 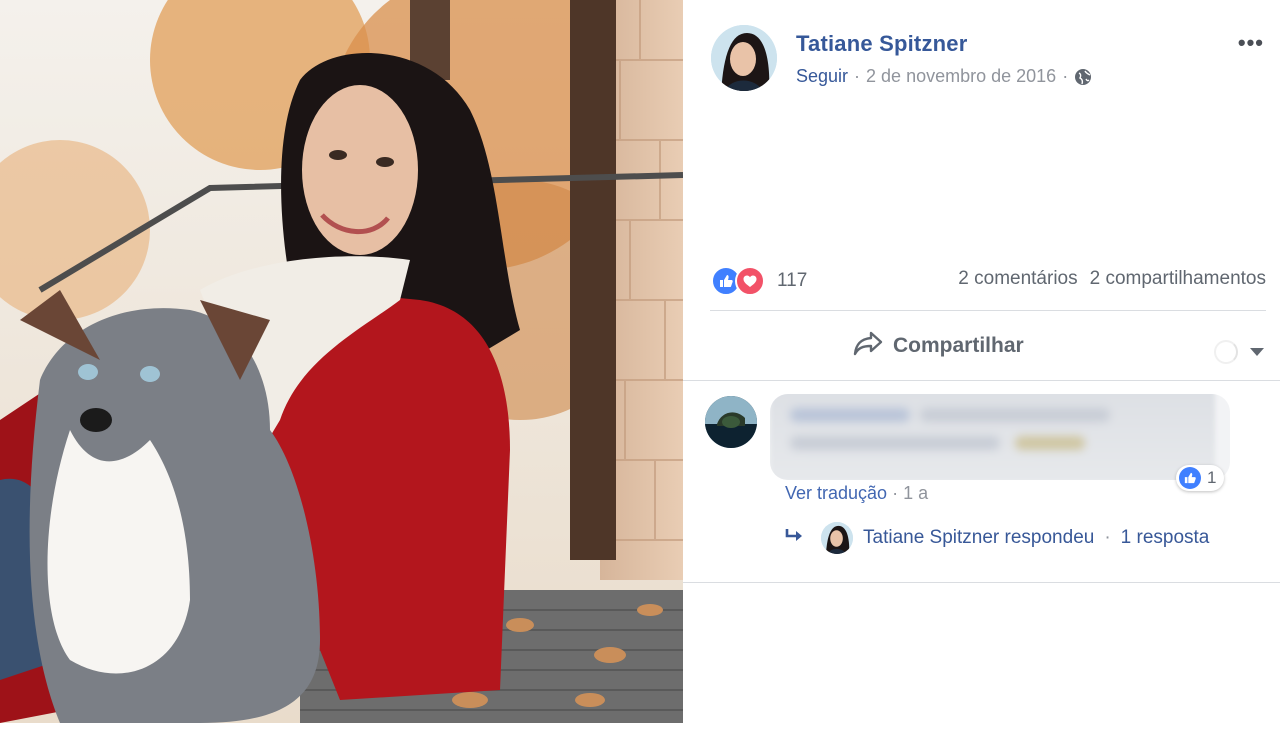 What do you see at coordinates (958, 345) in the screenshot?
I see `share-label: Compartilhar` at bounding box center [958, 345].